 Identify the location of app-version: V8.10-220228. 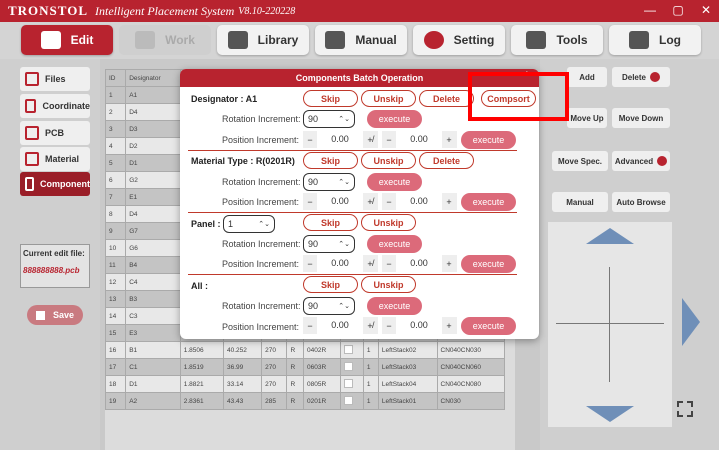
(267, 11).